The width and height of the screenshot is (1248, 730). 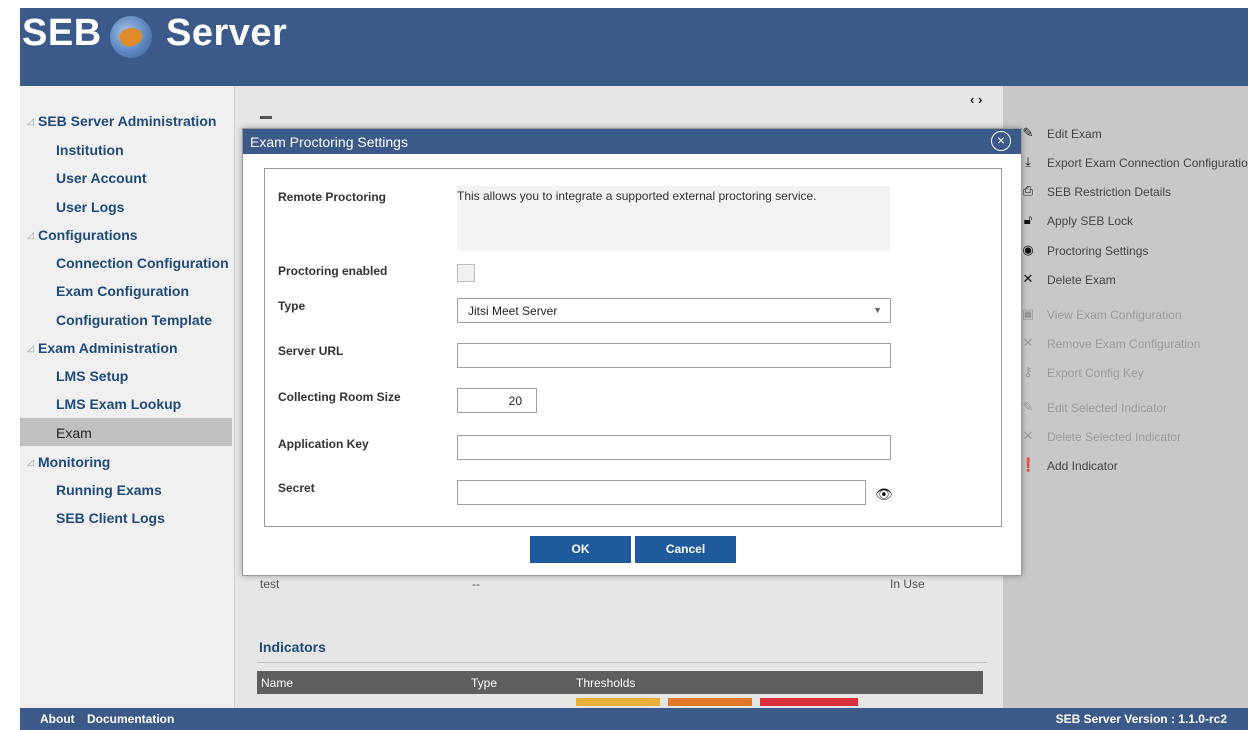 I want to click on eye-icon: 👁︎, so click(x=884, y=494).